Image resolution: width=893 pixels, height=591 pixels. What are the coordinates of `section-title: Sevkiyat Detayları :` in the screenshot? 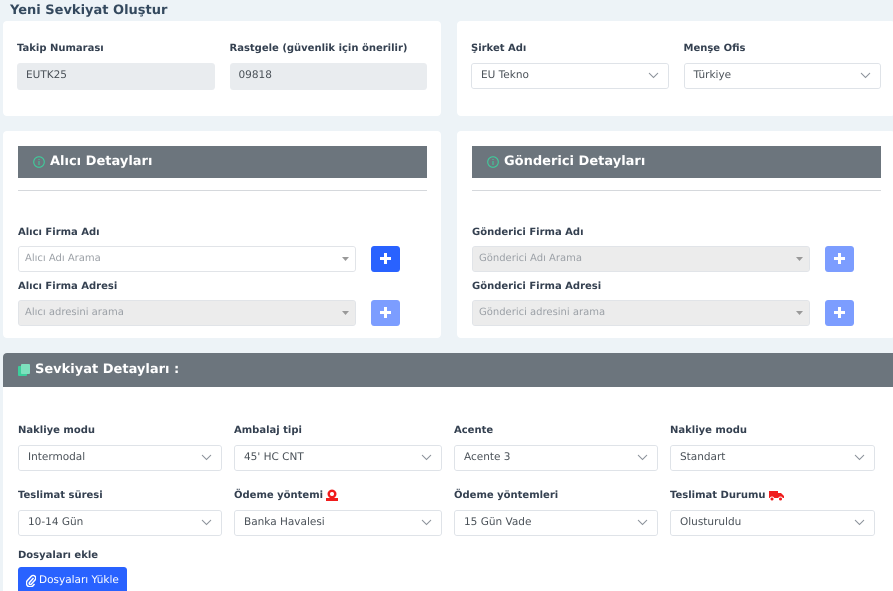 It's located at (107, 369).